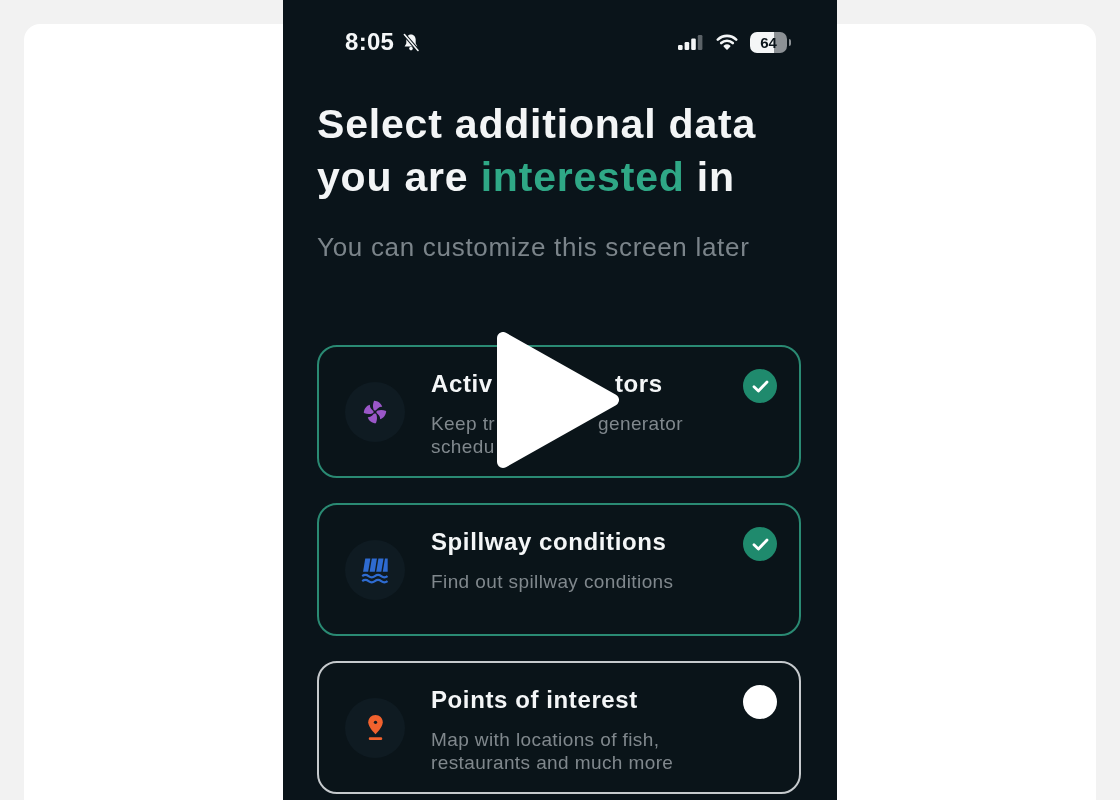 The width and height of the screenshot is (1120, 800). I want to click on option-title: Points of interest, so click(534, 700).